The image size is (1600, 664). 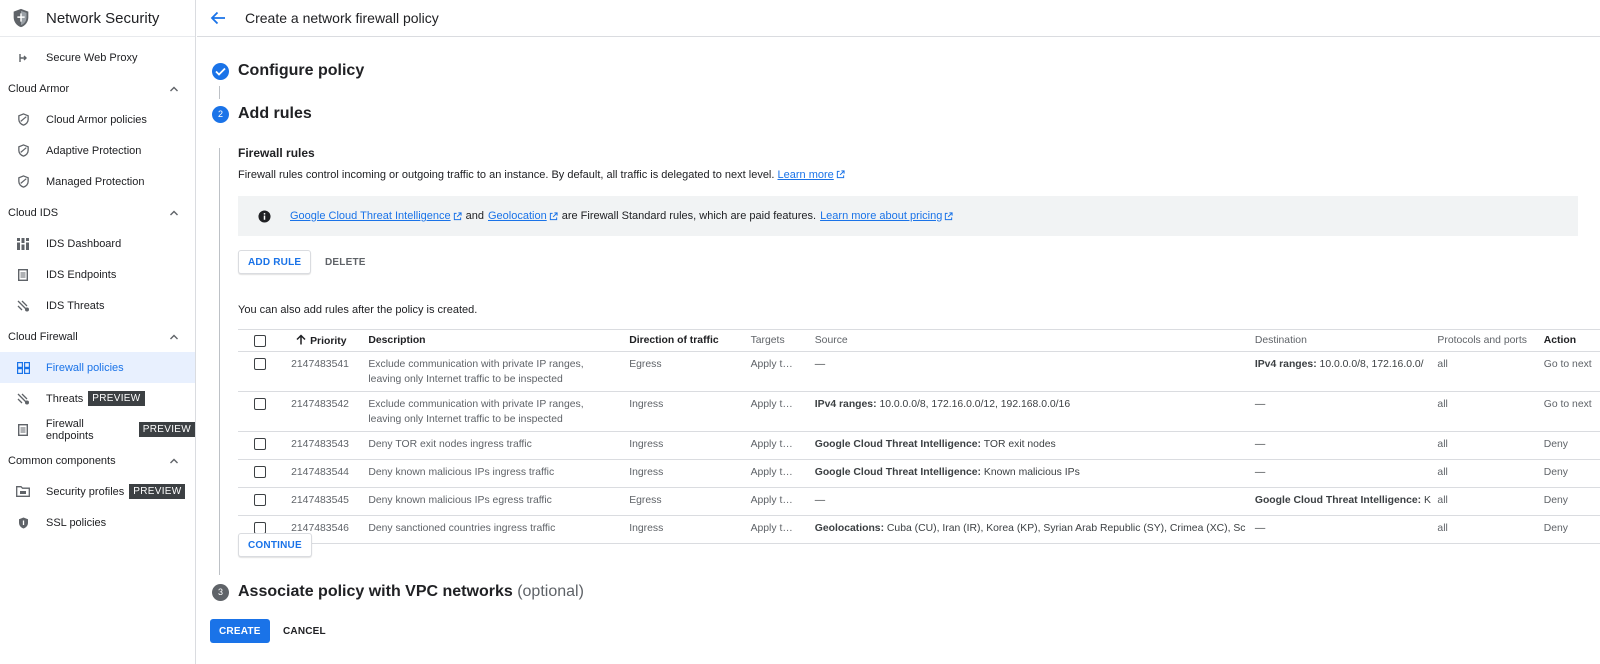 I want to click on destination-value: 10.0.0.0/8, 172.16.0.0/, so click(x=1371, y=364).